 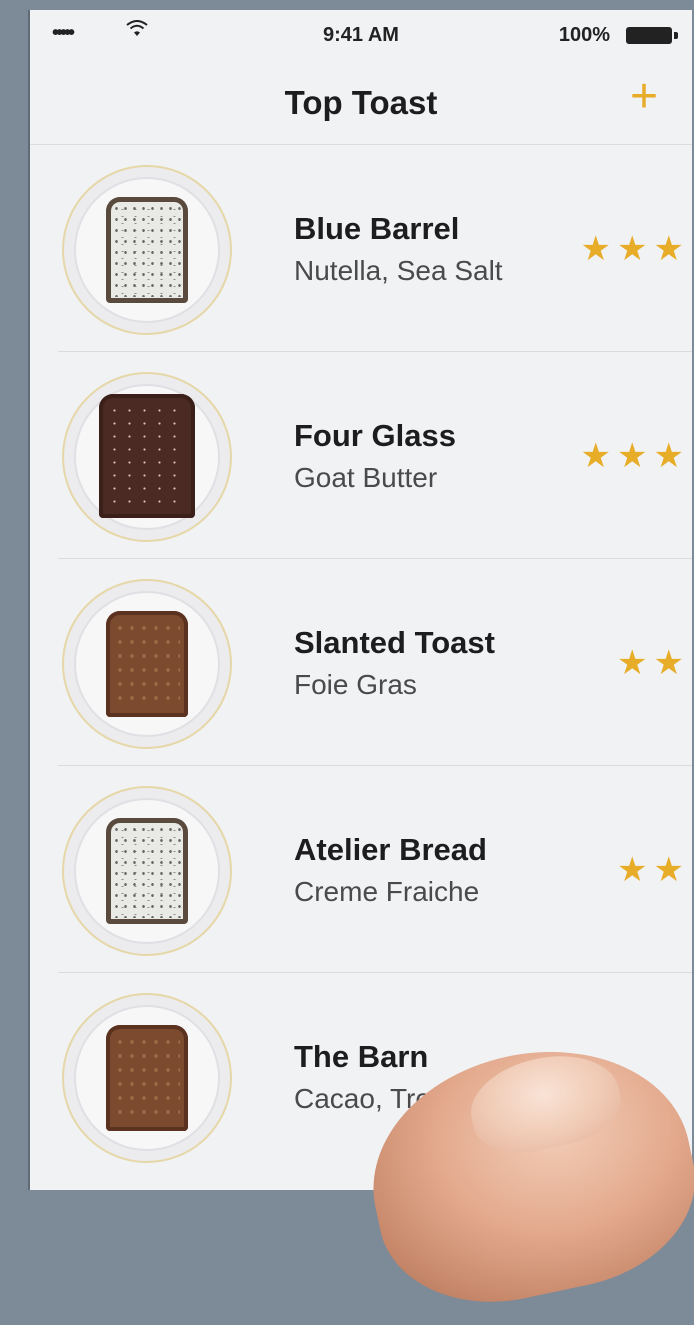 What do you see at coordinates (375, 248) in the screenshot?
I see `list-item: Blue Barrel Nutella, Sea Salt ★★★` at bounding box center [375, 248].